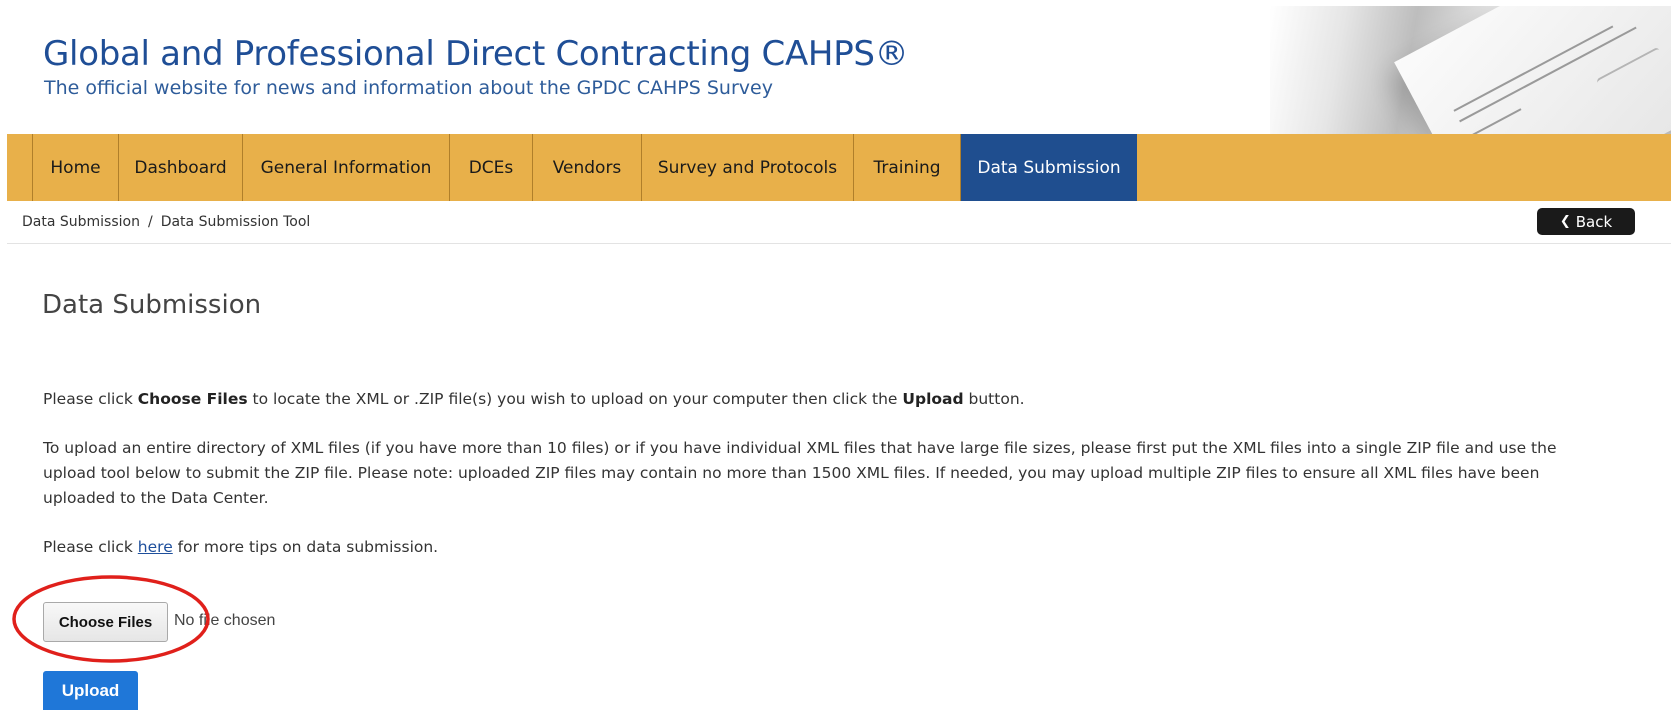 The height and width of the screenshot is (710, 1671). I want to click on p3-text-1: Please click, so click(90, 547).